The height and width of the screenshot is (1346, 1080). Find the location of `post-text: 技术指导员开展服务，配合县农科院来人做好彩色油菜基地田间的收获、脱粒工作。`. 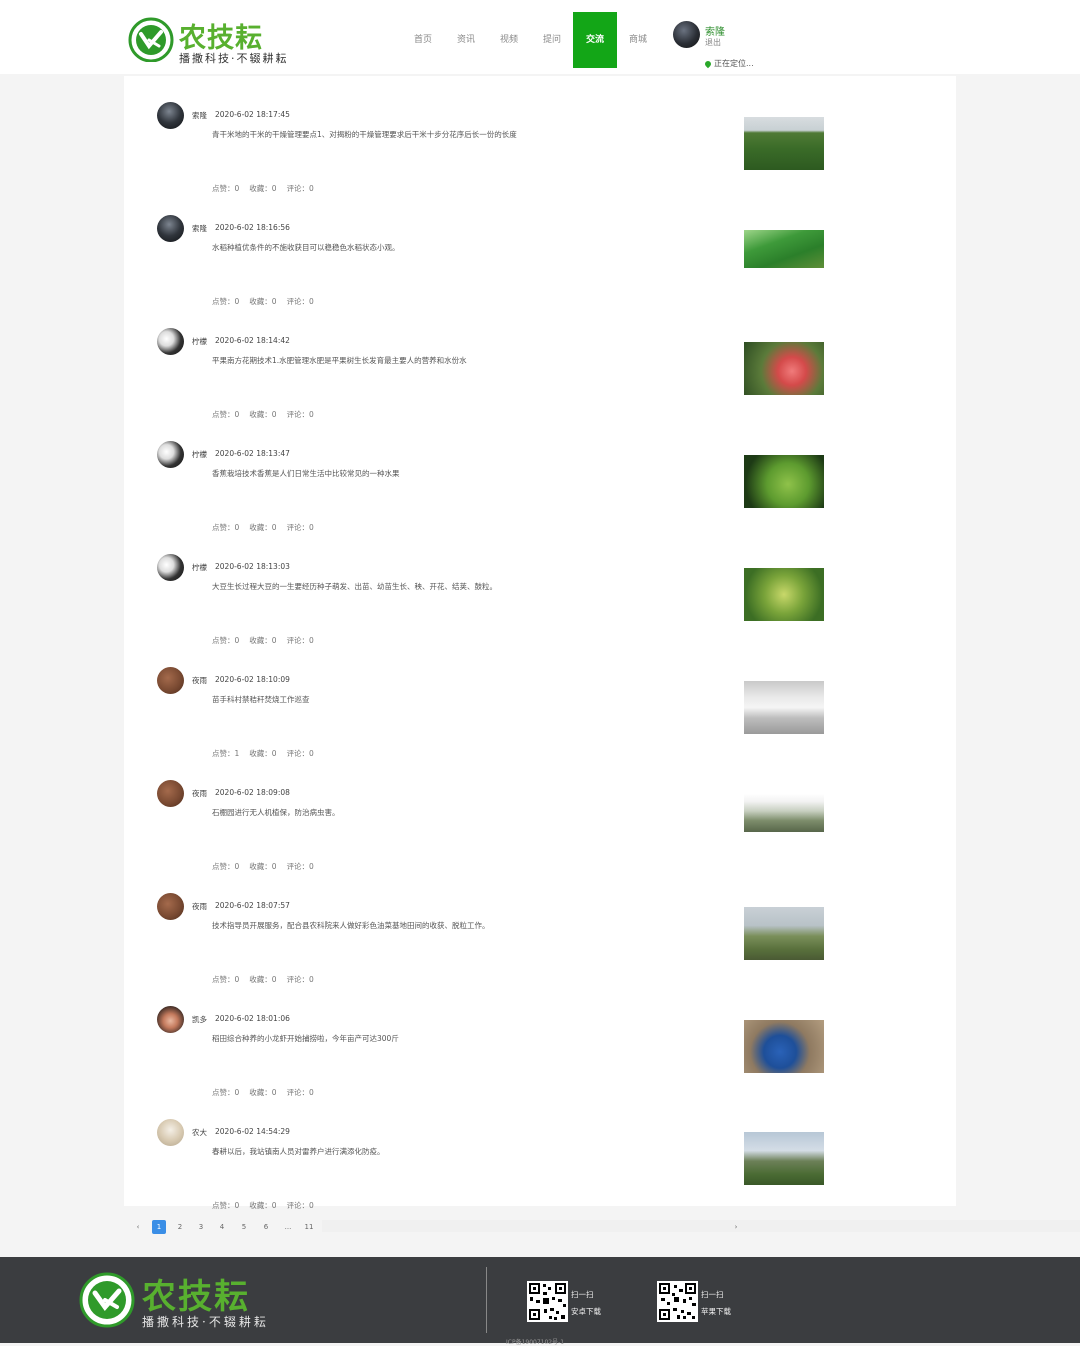

post-text: 技术指导员开展服务，配合县农科院来人做好彩色油菜基地田间的收获、脱粒工作。 is located at coordinates (472, 925).